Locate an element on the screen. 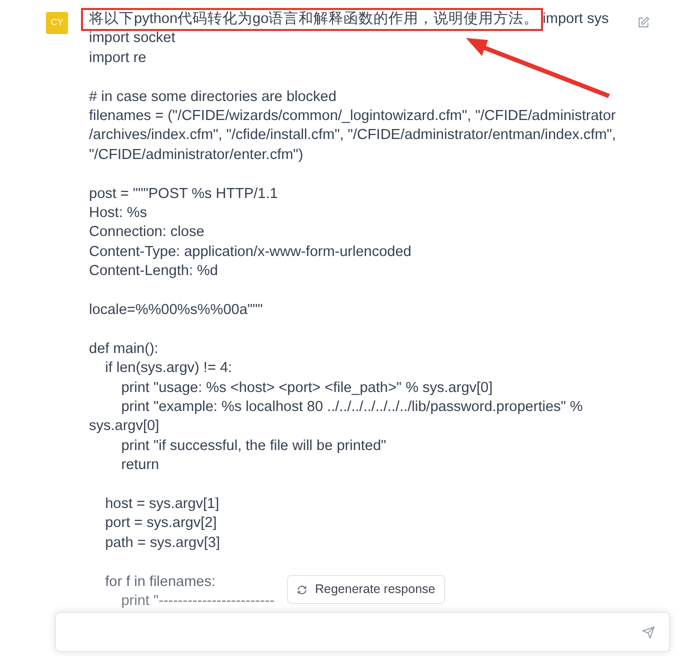  code-line: print "------------------------ is located at coordinates (197, 602).